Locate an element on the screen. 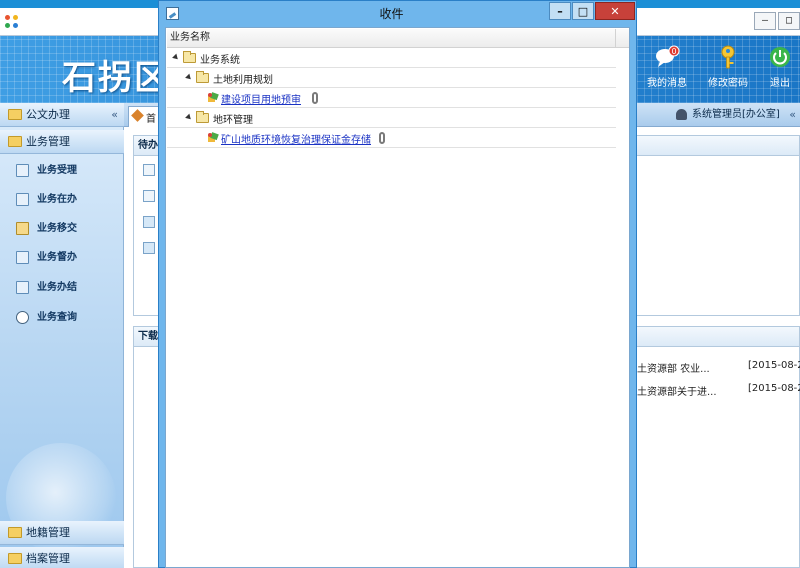  key-icon is located at coordinates (728, 57).